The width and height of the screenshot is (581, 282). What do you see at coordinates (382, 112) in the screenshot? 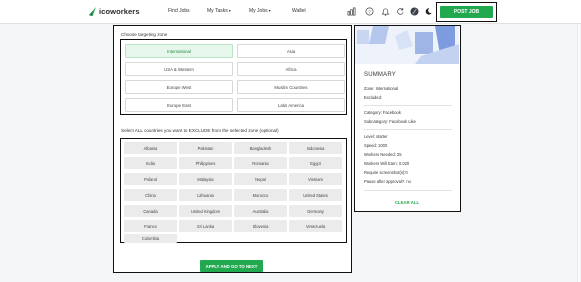
I see `summary-category: Category: Facebook` at bounding box center [382, 112].